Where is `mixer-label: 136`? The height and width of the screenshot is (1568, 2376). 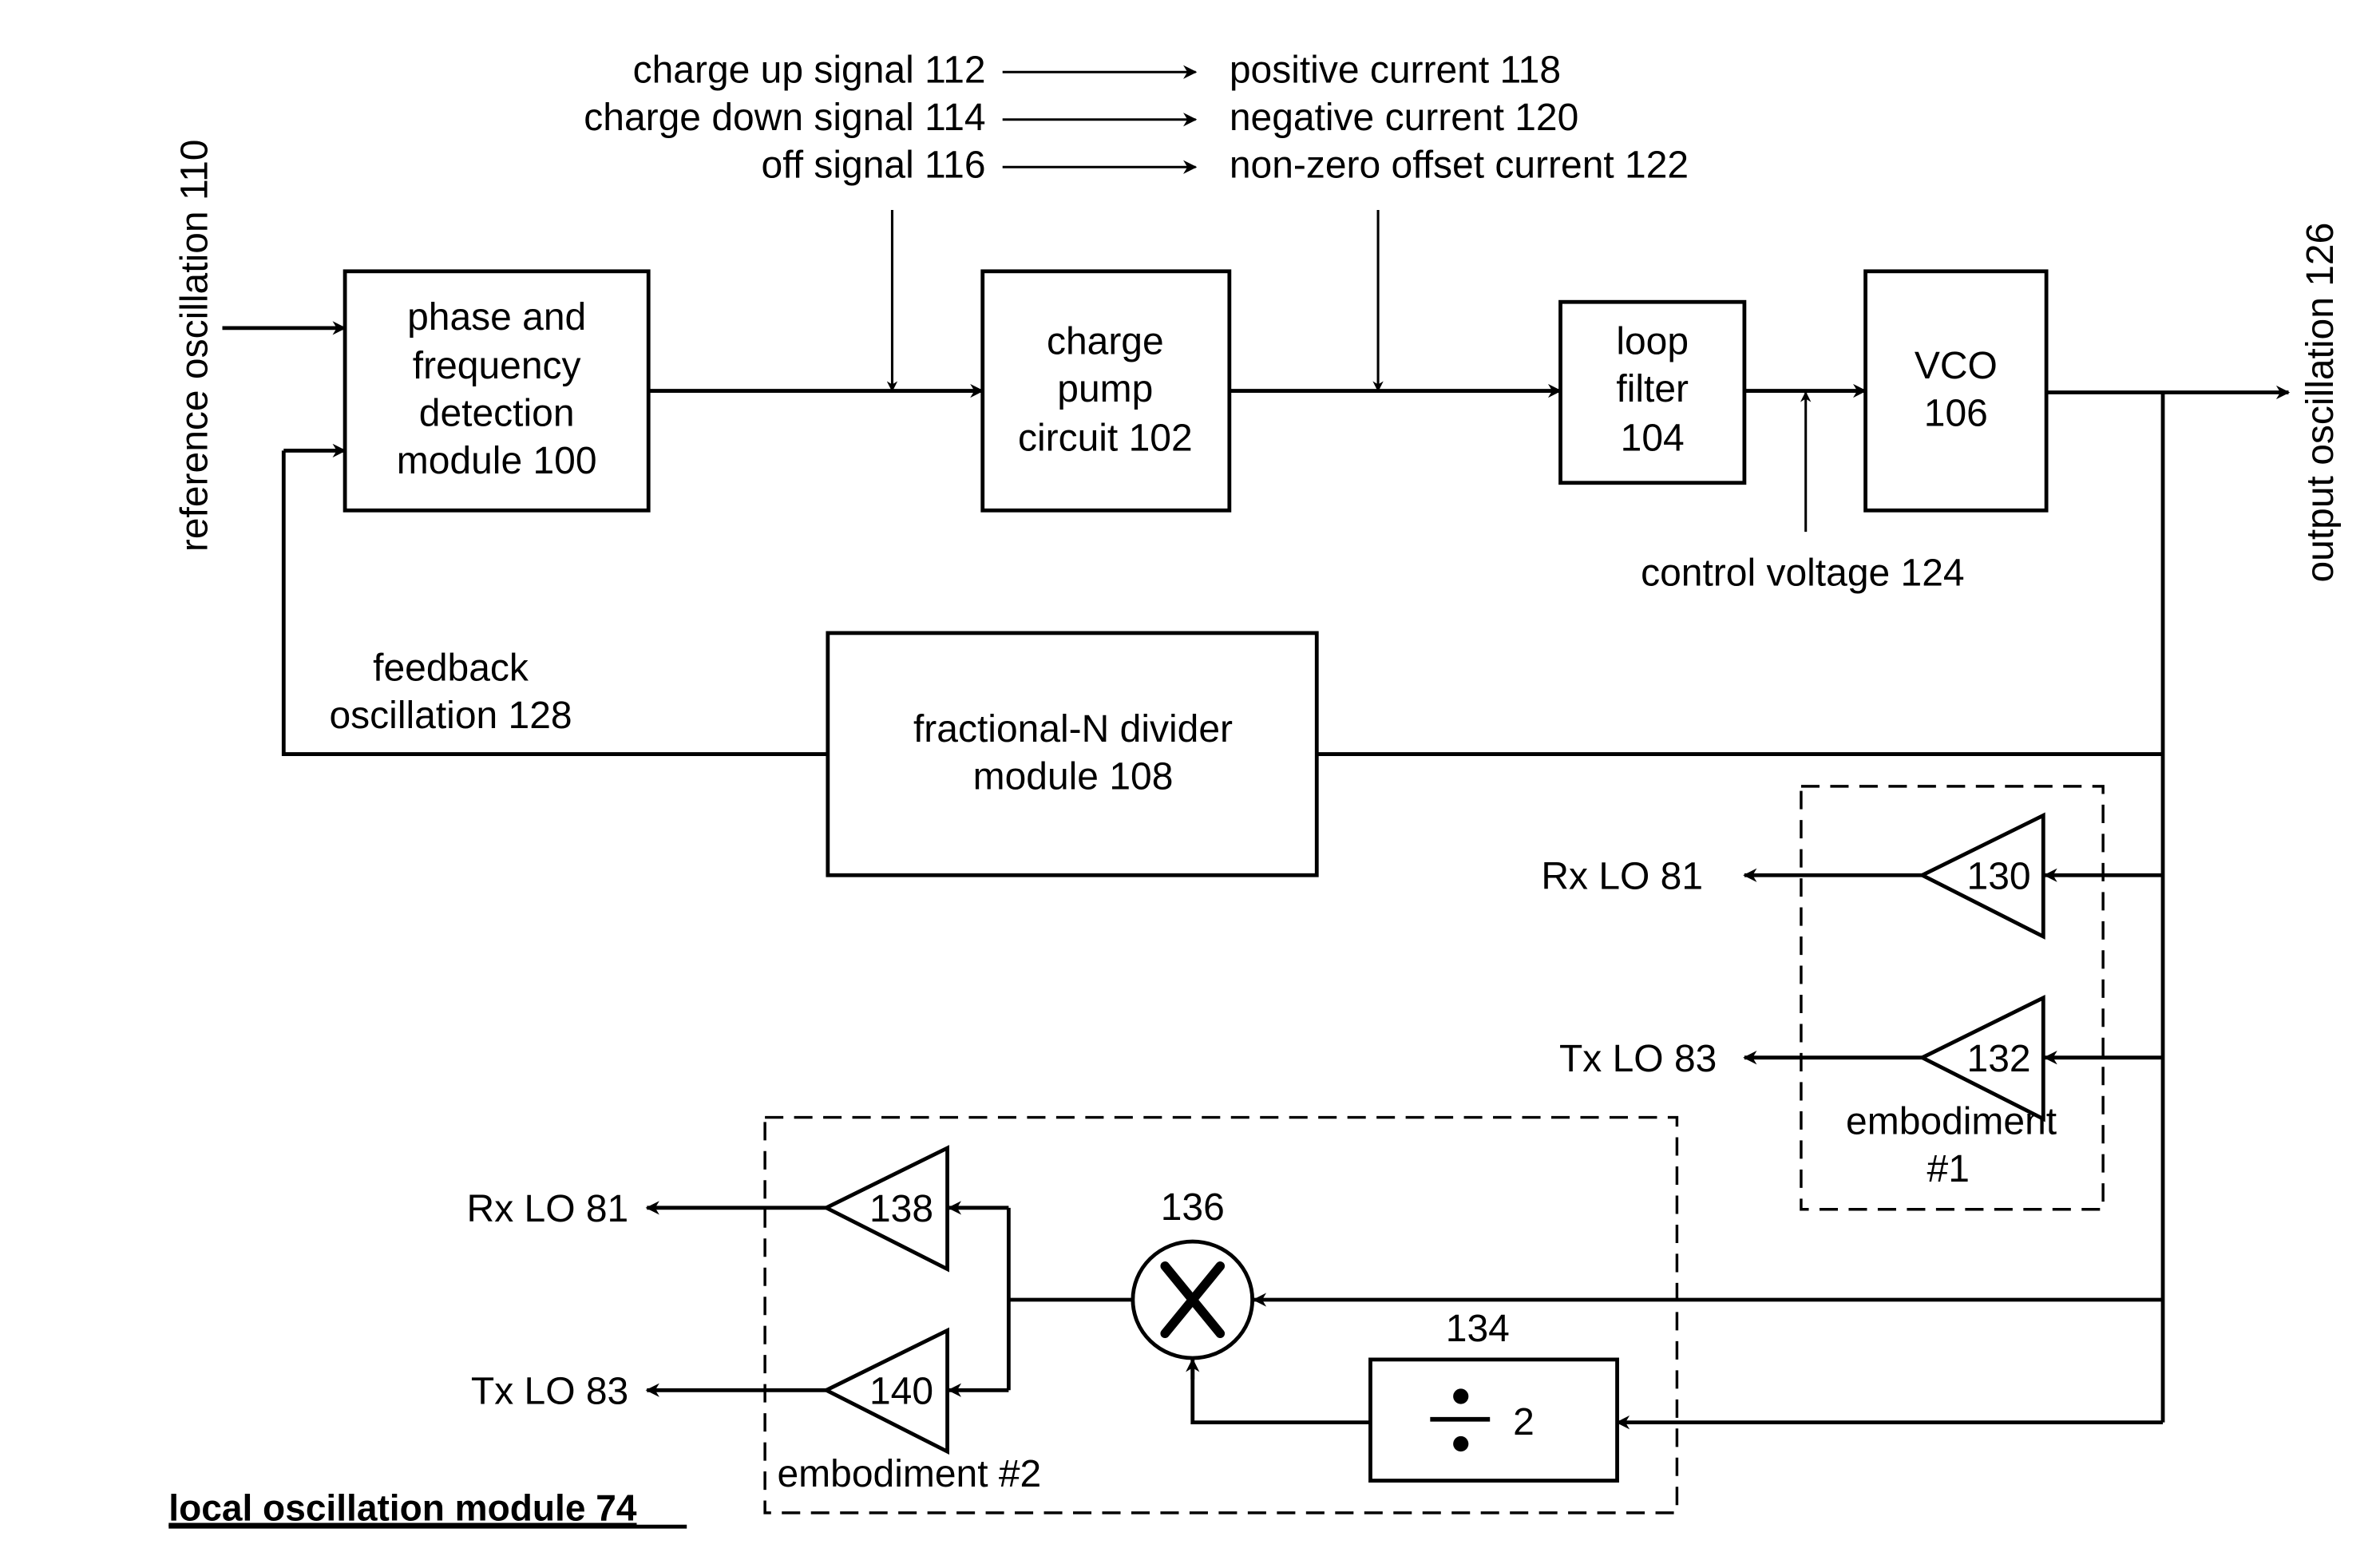 mixer-label: 136 is located at coordinates (1193, 1208).